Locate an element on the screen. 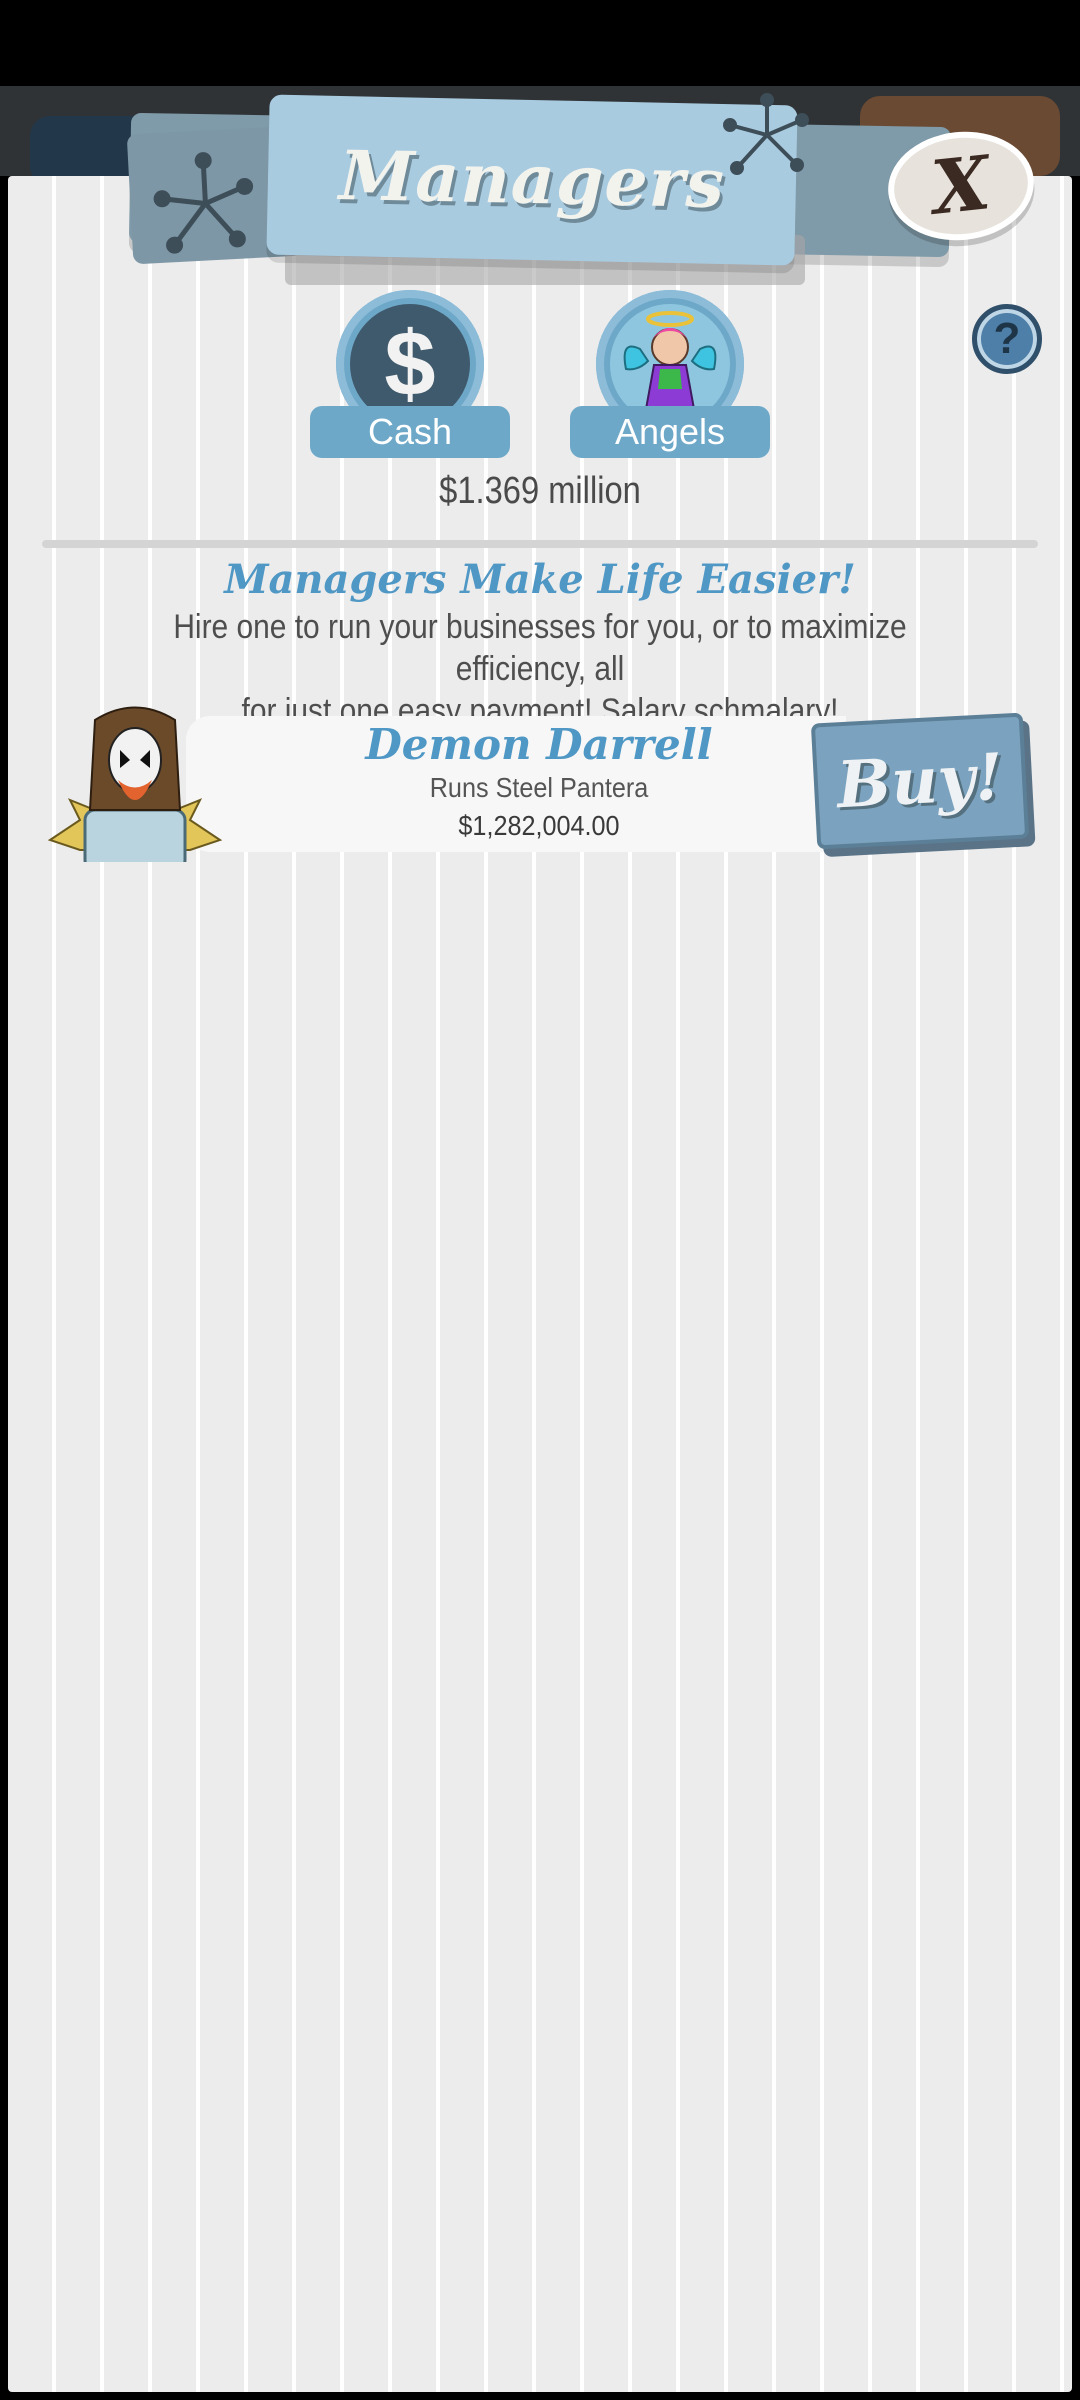 Image resolution: width=1080 pixels, height=2400 pixels. buy-button-label: Buy! is located at coordinates (920, 781).